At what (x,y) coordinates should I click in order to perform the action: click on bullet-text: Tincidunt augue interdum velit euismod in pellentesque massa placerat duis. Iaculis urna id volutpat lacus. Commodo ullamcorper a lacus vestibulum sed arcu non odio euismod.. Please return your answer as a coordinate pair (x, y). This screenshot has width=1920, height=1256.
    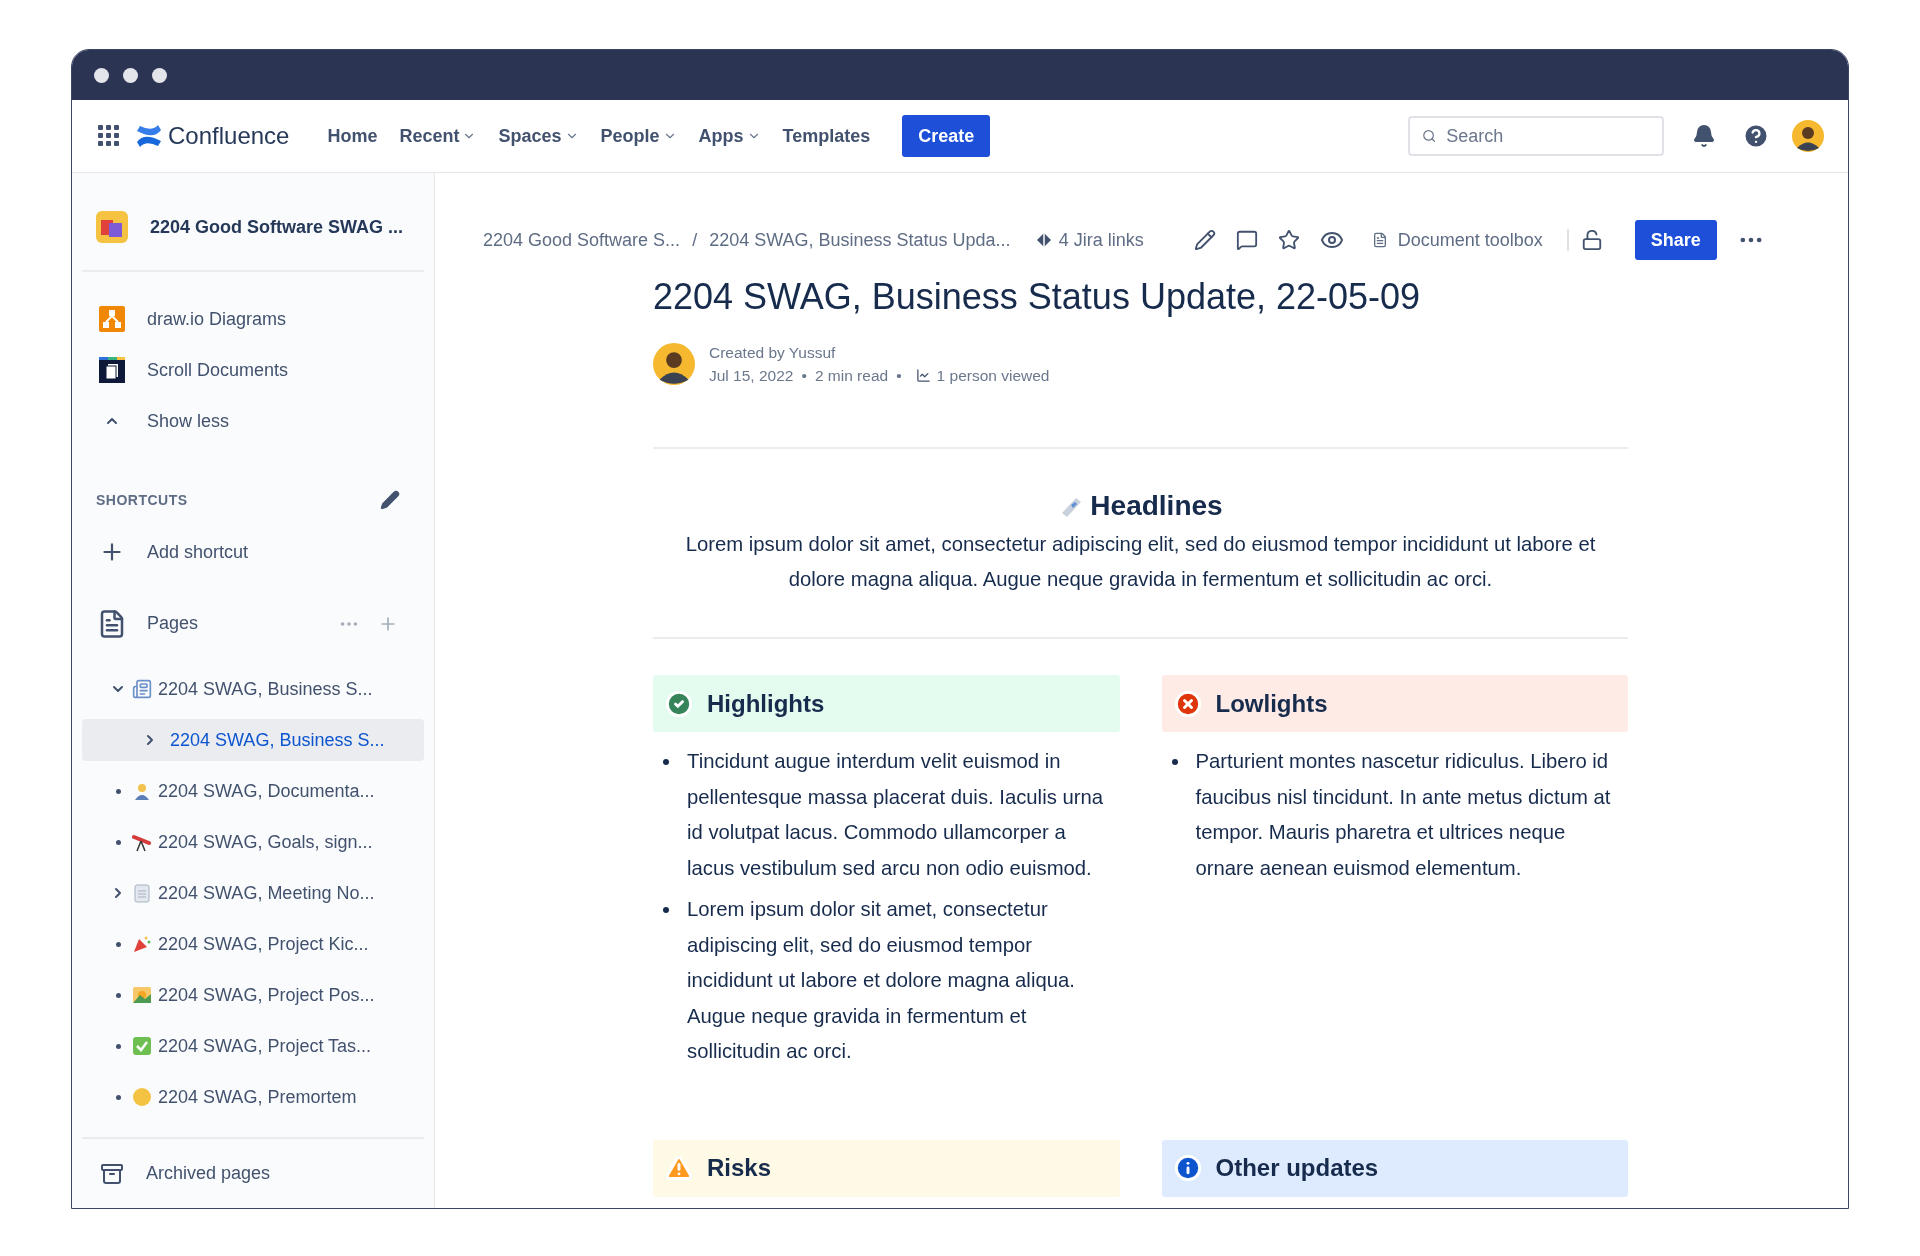
    Looking at the image, I should click on (895, 815).